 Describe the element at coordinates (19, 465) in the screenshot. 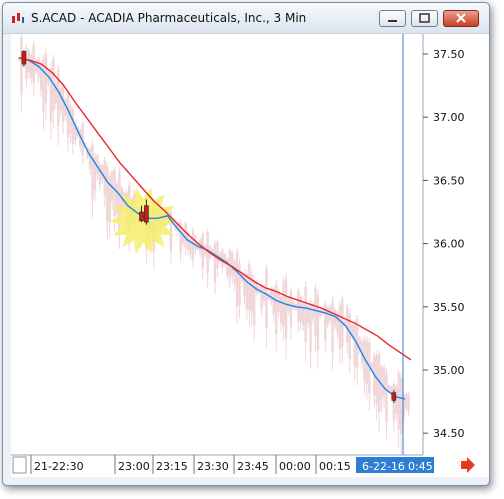

I see `scroll-home-box` at that location.